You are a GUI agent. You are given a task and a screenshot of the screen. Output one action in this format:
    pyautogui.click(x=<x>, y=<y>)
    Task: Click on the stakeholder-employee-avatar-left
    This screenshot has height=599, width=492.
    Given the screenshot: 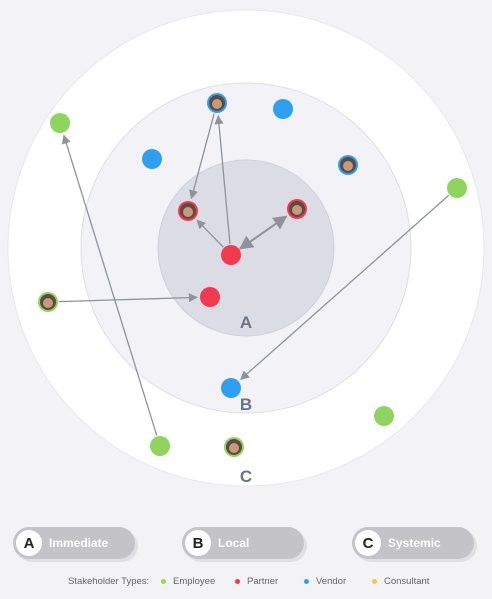 What is the action you would take?
    pyautogui.click(x=48, y=302)
    